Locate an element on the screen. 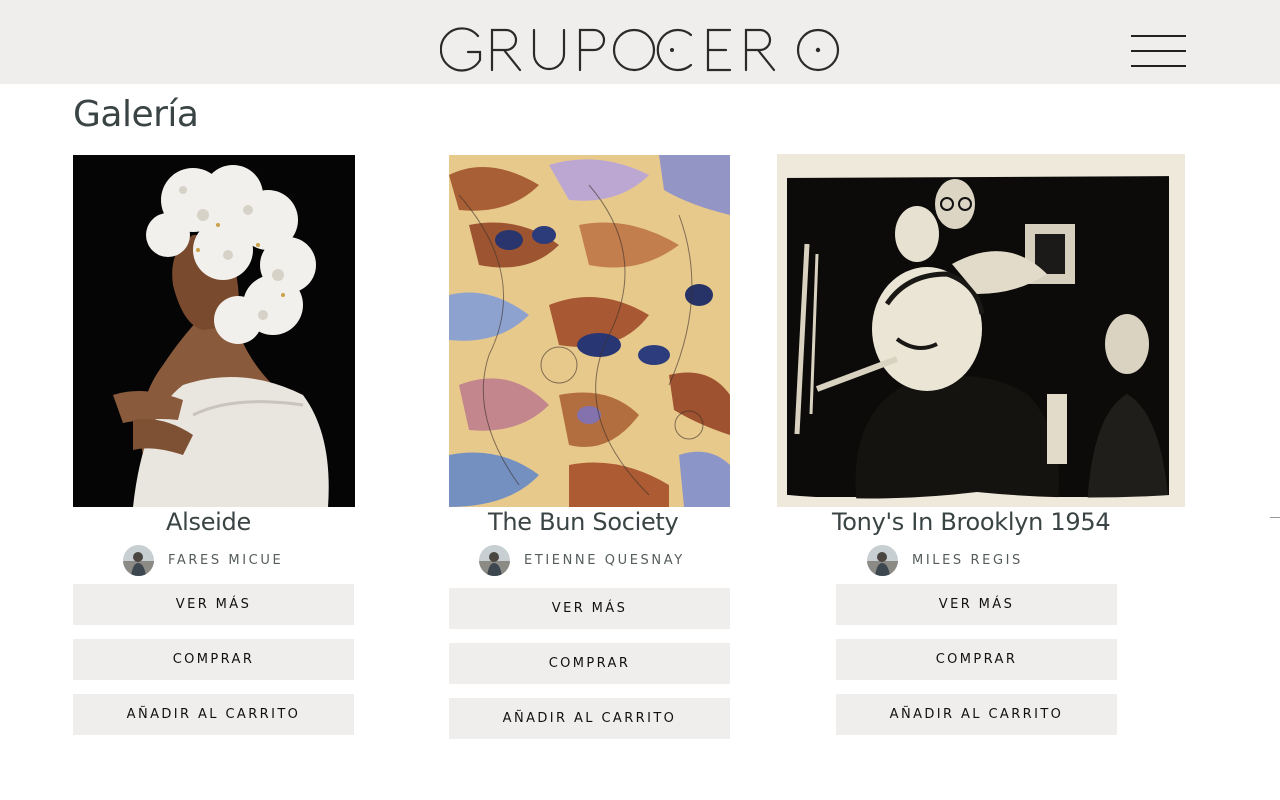 Image resolution: width=1280 pixels, height=800 pixels. page-title: Galería is located at coordinates (136, 114).